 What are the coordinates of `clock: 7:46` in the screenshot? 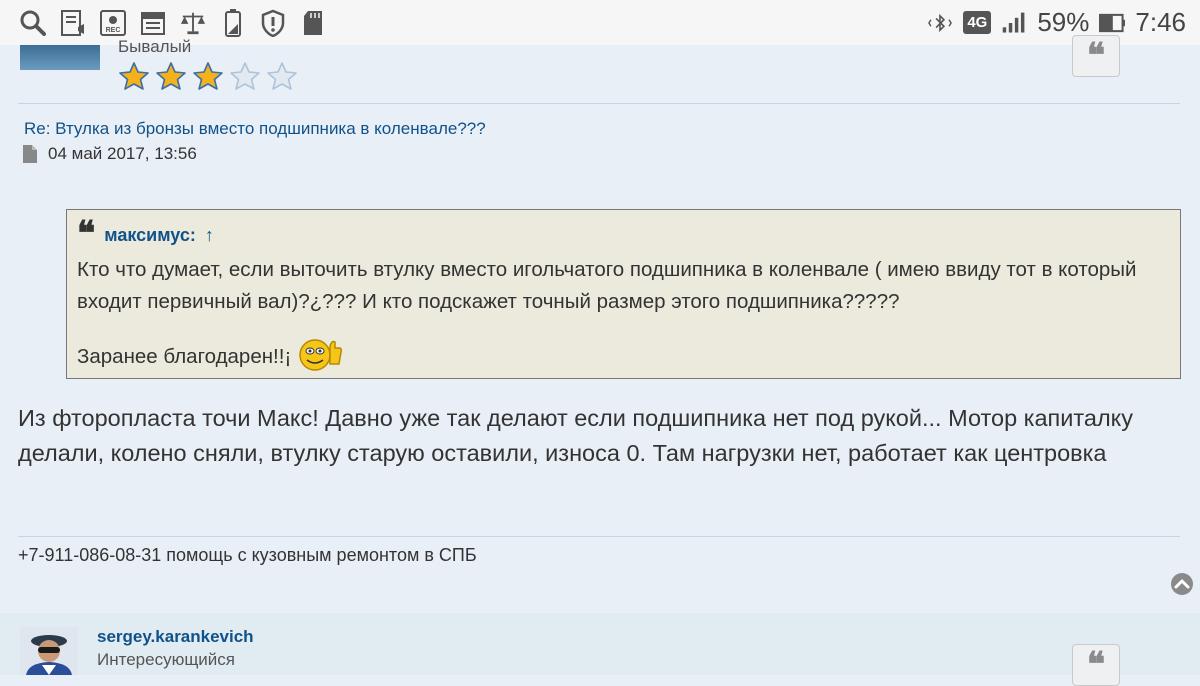 It's located at (1160, 22).